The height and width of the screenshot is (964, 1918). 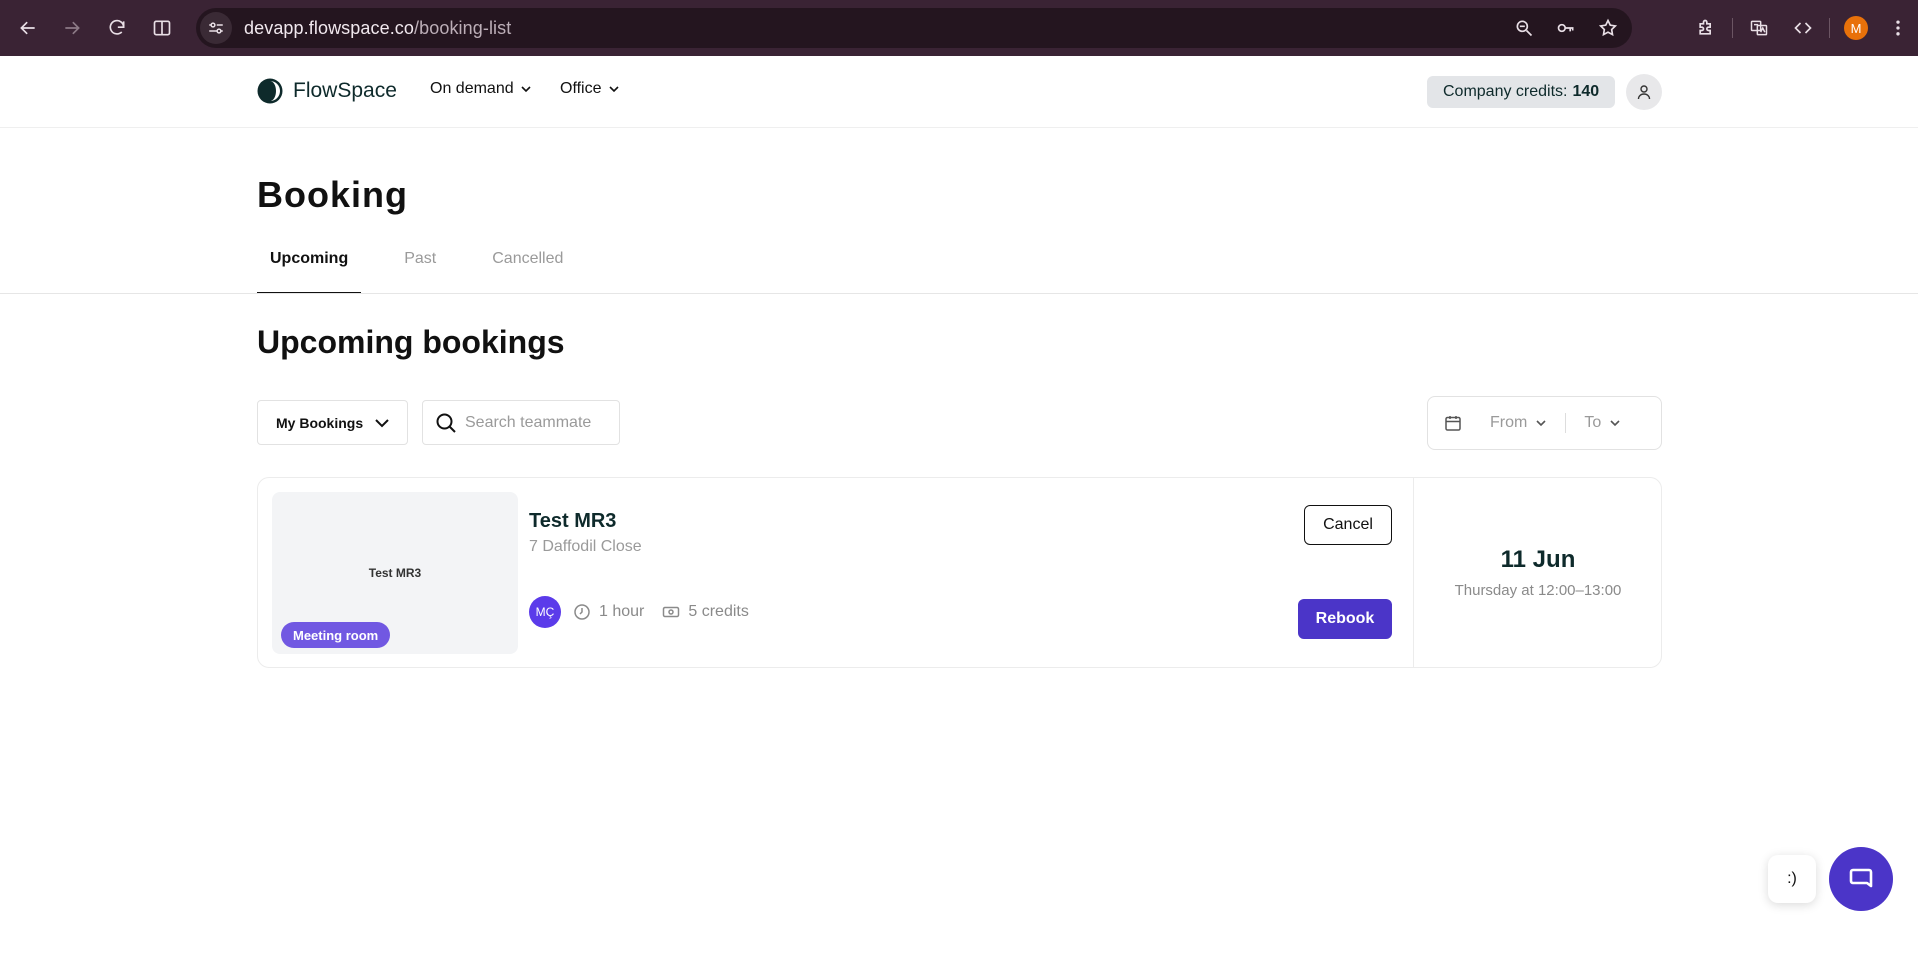 I want to click on feedback-button: :), so click(x=1792, y=879).